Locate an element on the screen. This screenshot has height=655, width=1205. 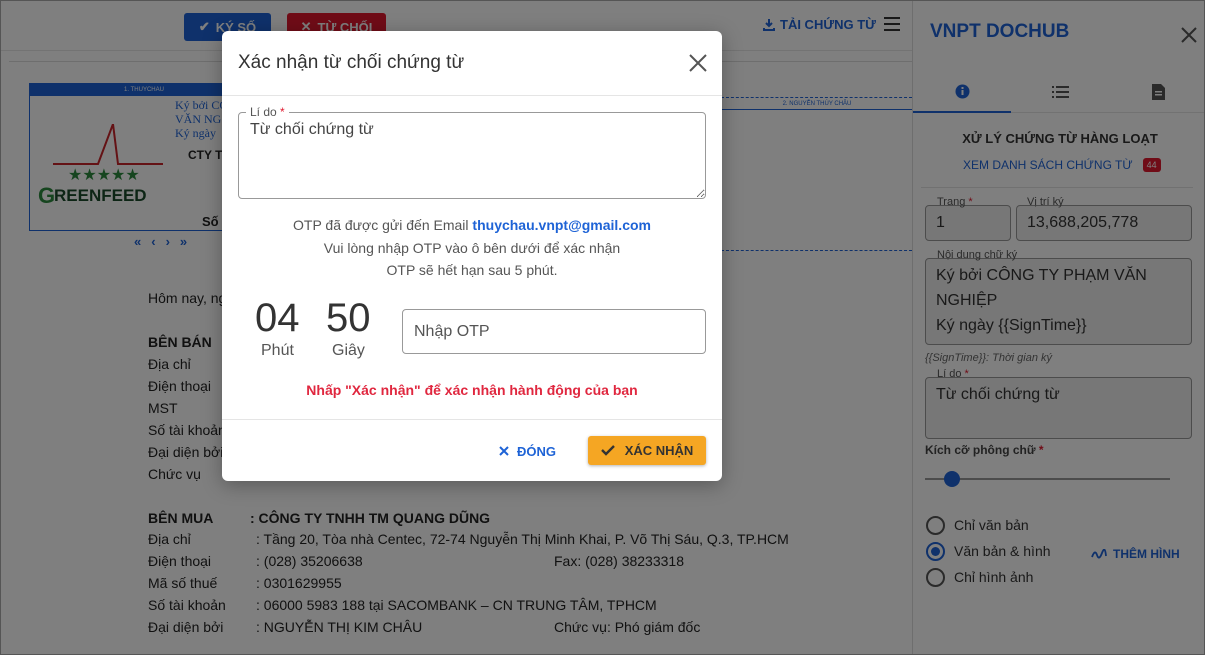
reason-label-text: Lí do is located at coordinates (263, 112).